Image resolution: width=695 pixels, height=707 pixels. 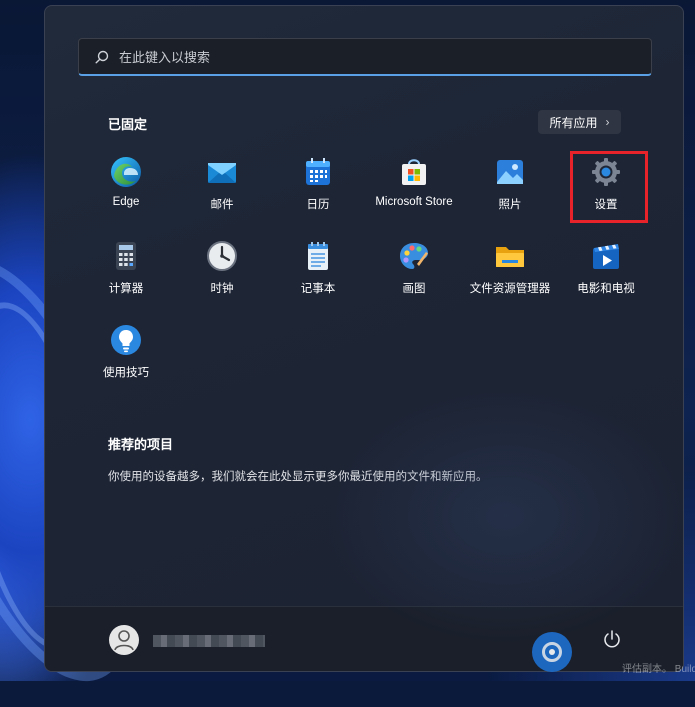 I want to click on mail-icon, so click(x=222, y=173).